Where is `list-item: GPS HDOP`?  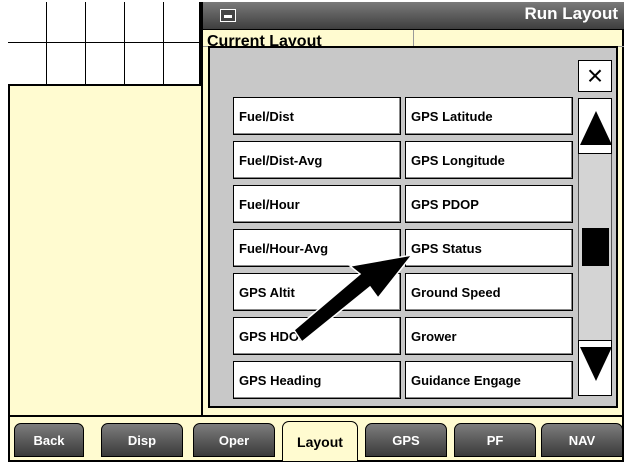
list-item: GPS HDOP is located at coordinates (317, 336).